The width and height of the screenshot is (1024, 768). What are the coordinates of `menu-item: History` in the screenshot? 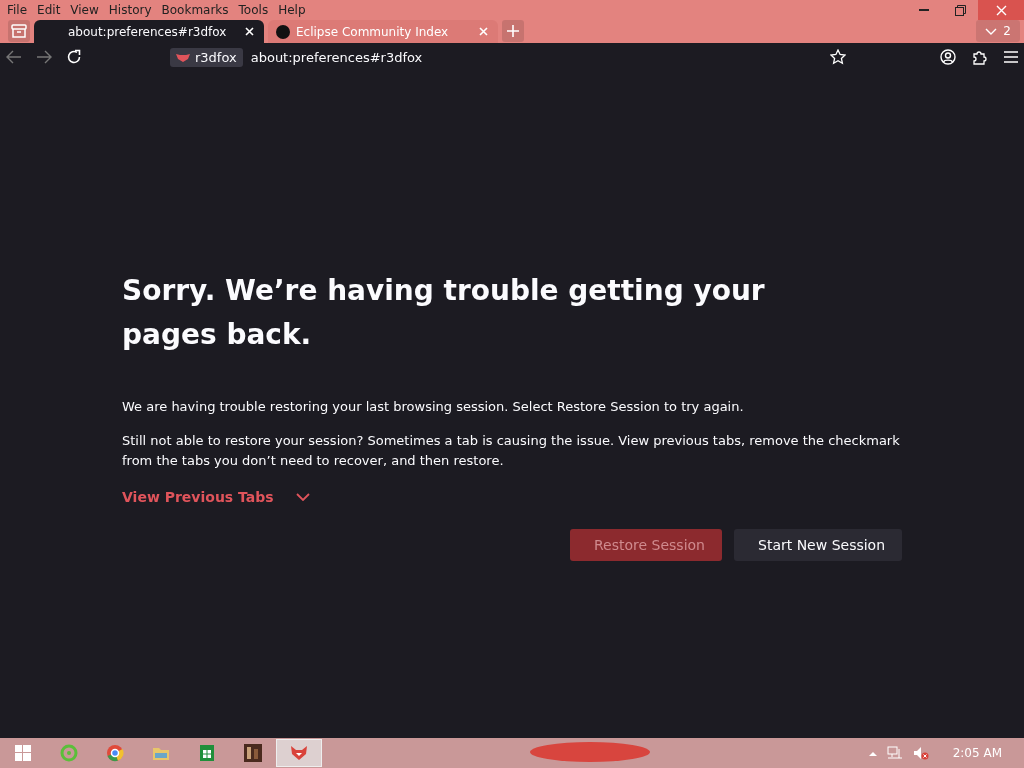 It's located at (130, 10).